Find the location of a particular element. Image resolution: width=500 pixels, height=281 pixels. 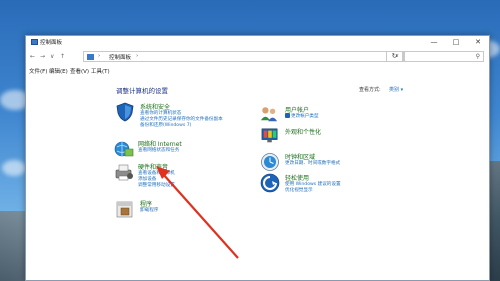

category-link: 调整常用移动设置 is located at coordinates (156, 185).